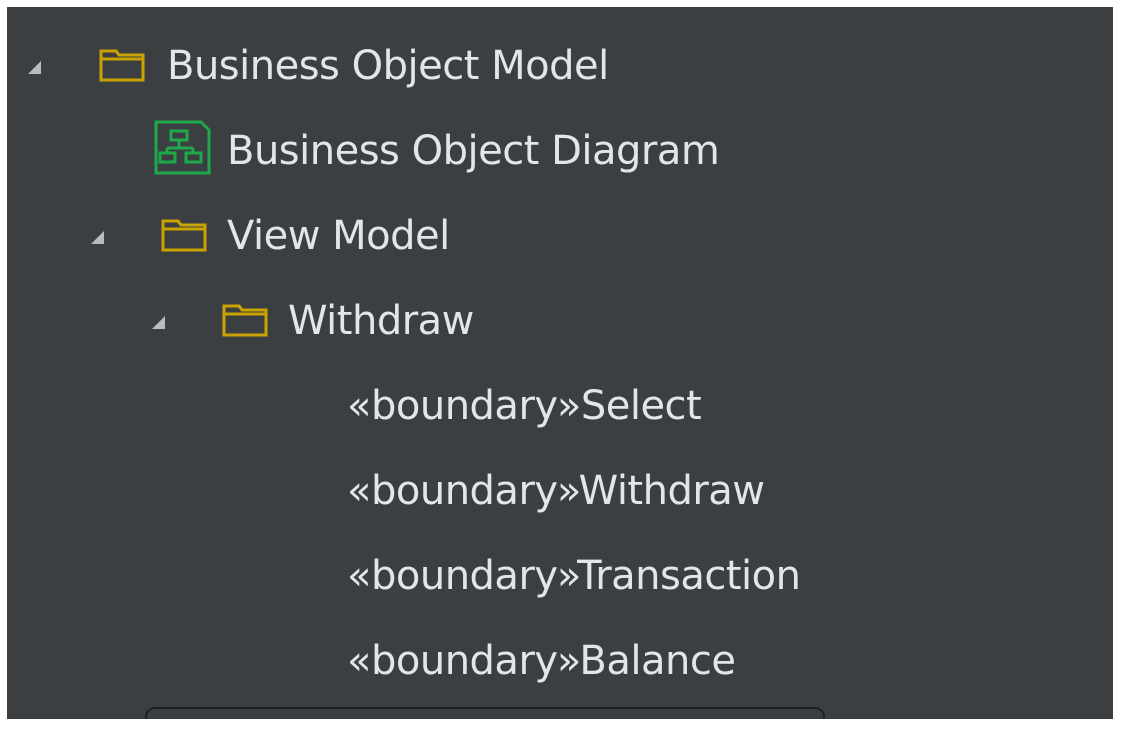 This screenshot has width=1121, height=731. I want to click on tree-node-withdraw-folder: Withdraw, so click(267, 321).